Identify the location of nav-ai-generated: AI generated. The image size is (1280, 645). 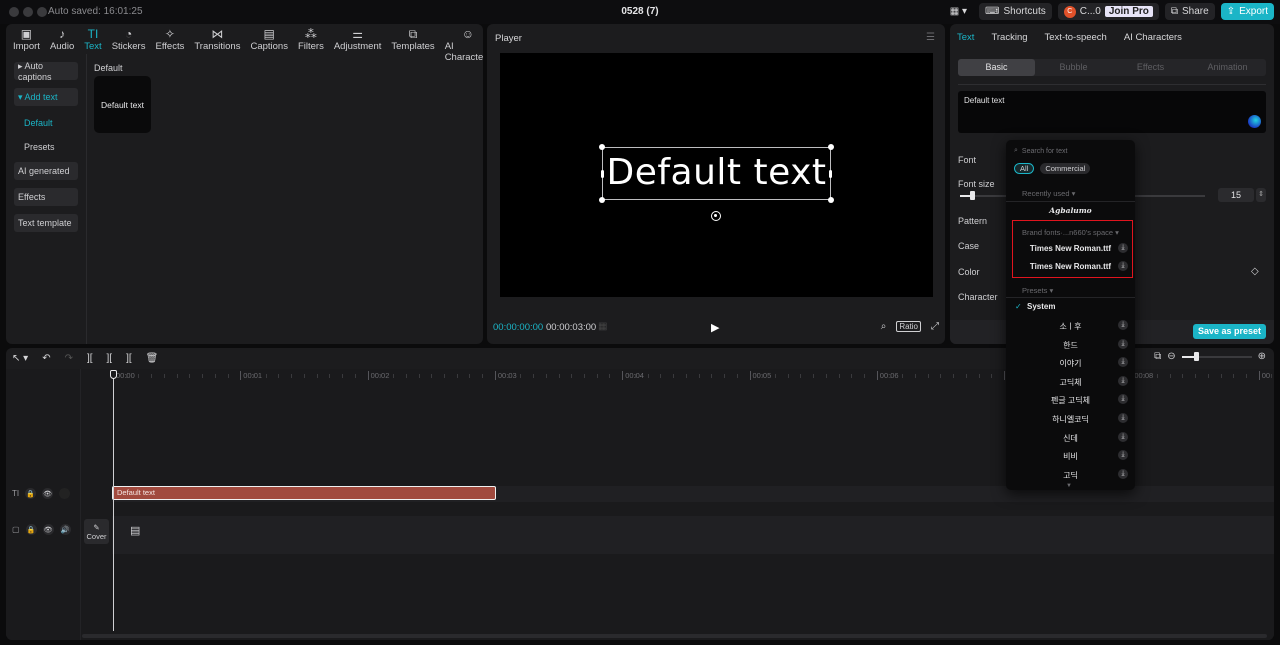
(46, 171).